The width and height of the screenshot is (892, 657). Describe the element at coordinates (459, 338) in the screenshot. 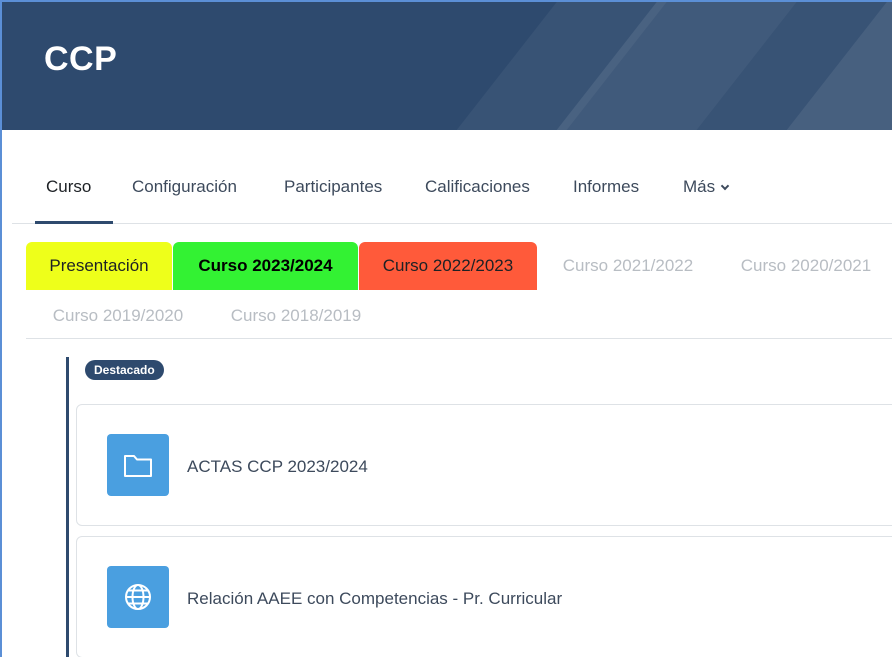

I see `tabs-divider` at that location.